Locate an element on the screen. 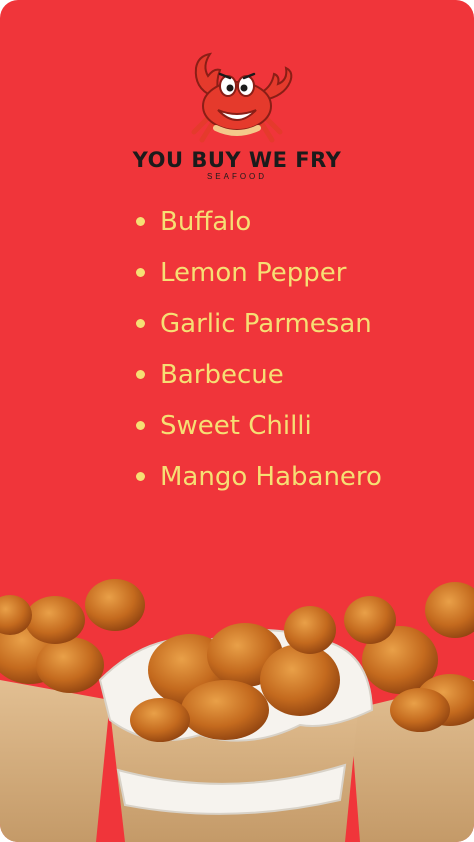 Image resolution: width=474 pixels, height=842 pixels. brand-name: YOU BUY WE FRY is located at coordinates (237, 160).